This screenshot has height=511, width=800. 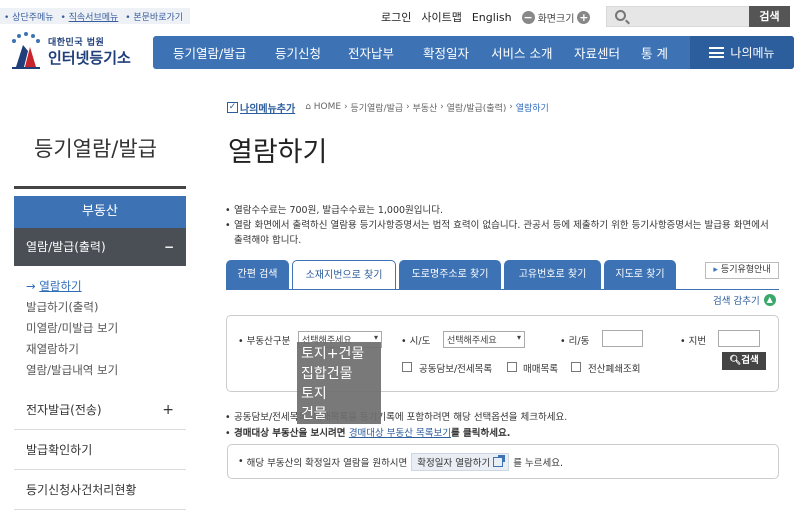 What do you see at coordinates (735, 360) in the screenshot?
I see `search-icon: 🔍︎` at bounding box center [735, 360].